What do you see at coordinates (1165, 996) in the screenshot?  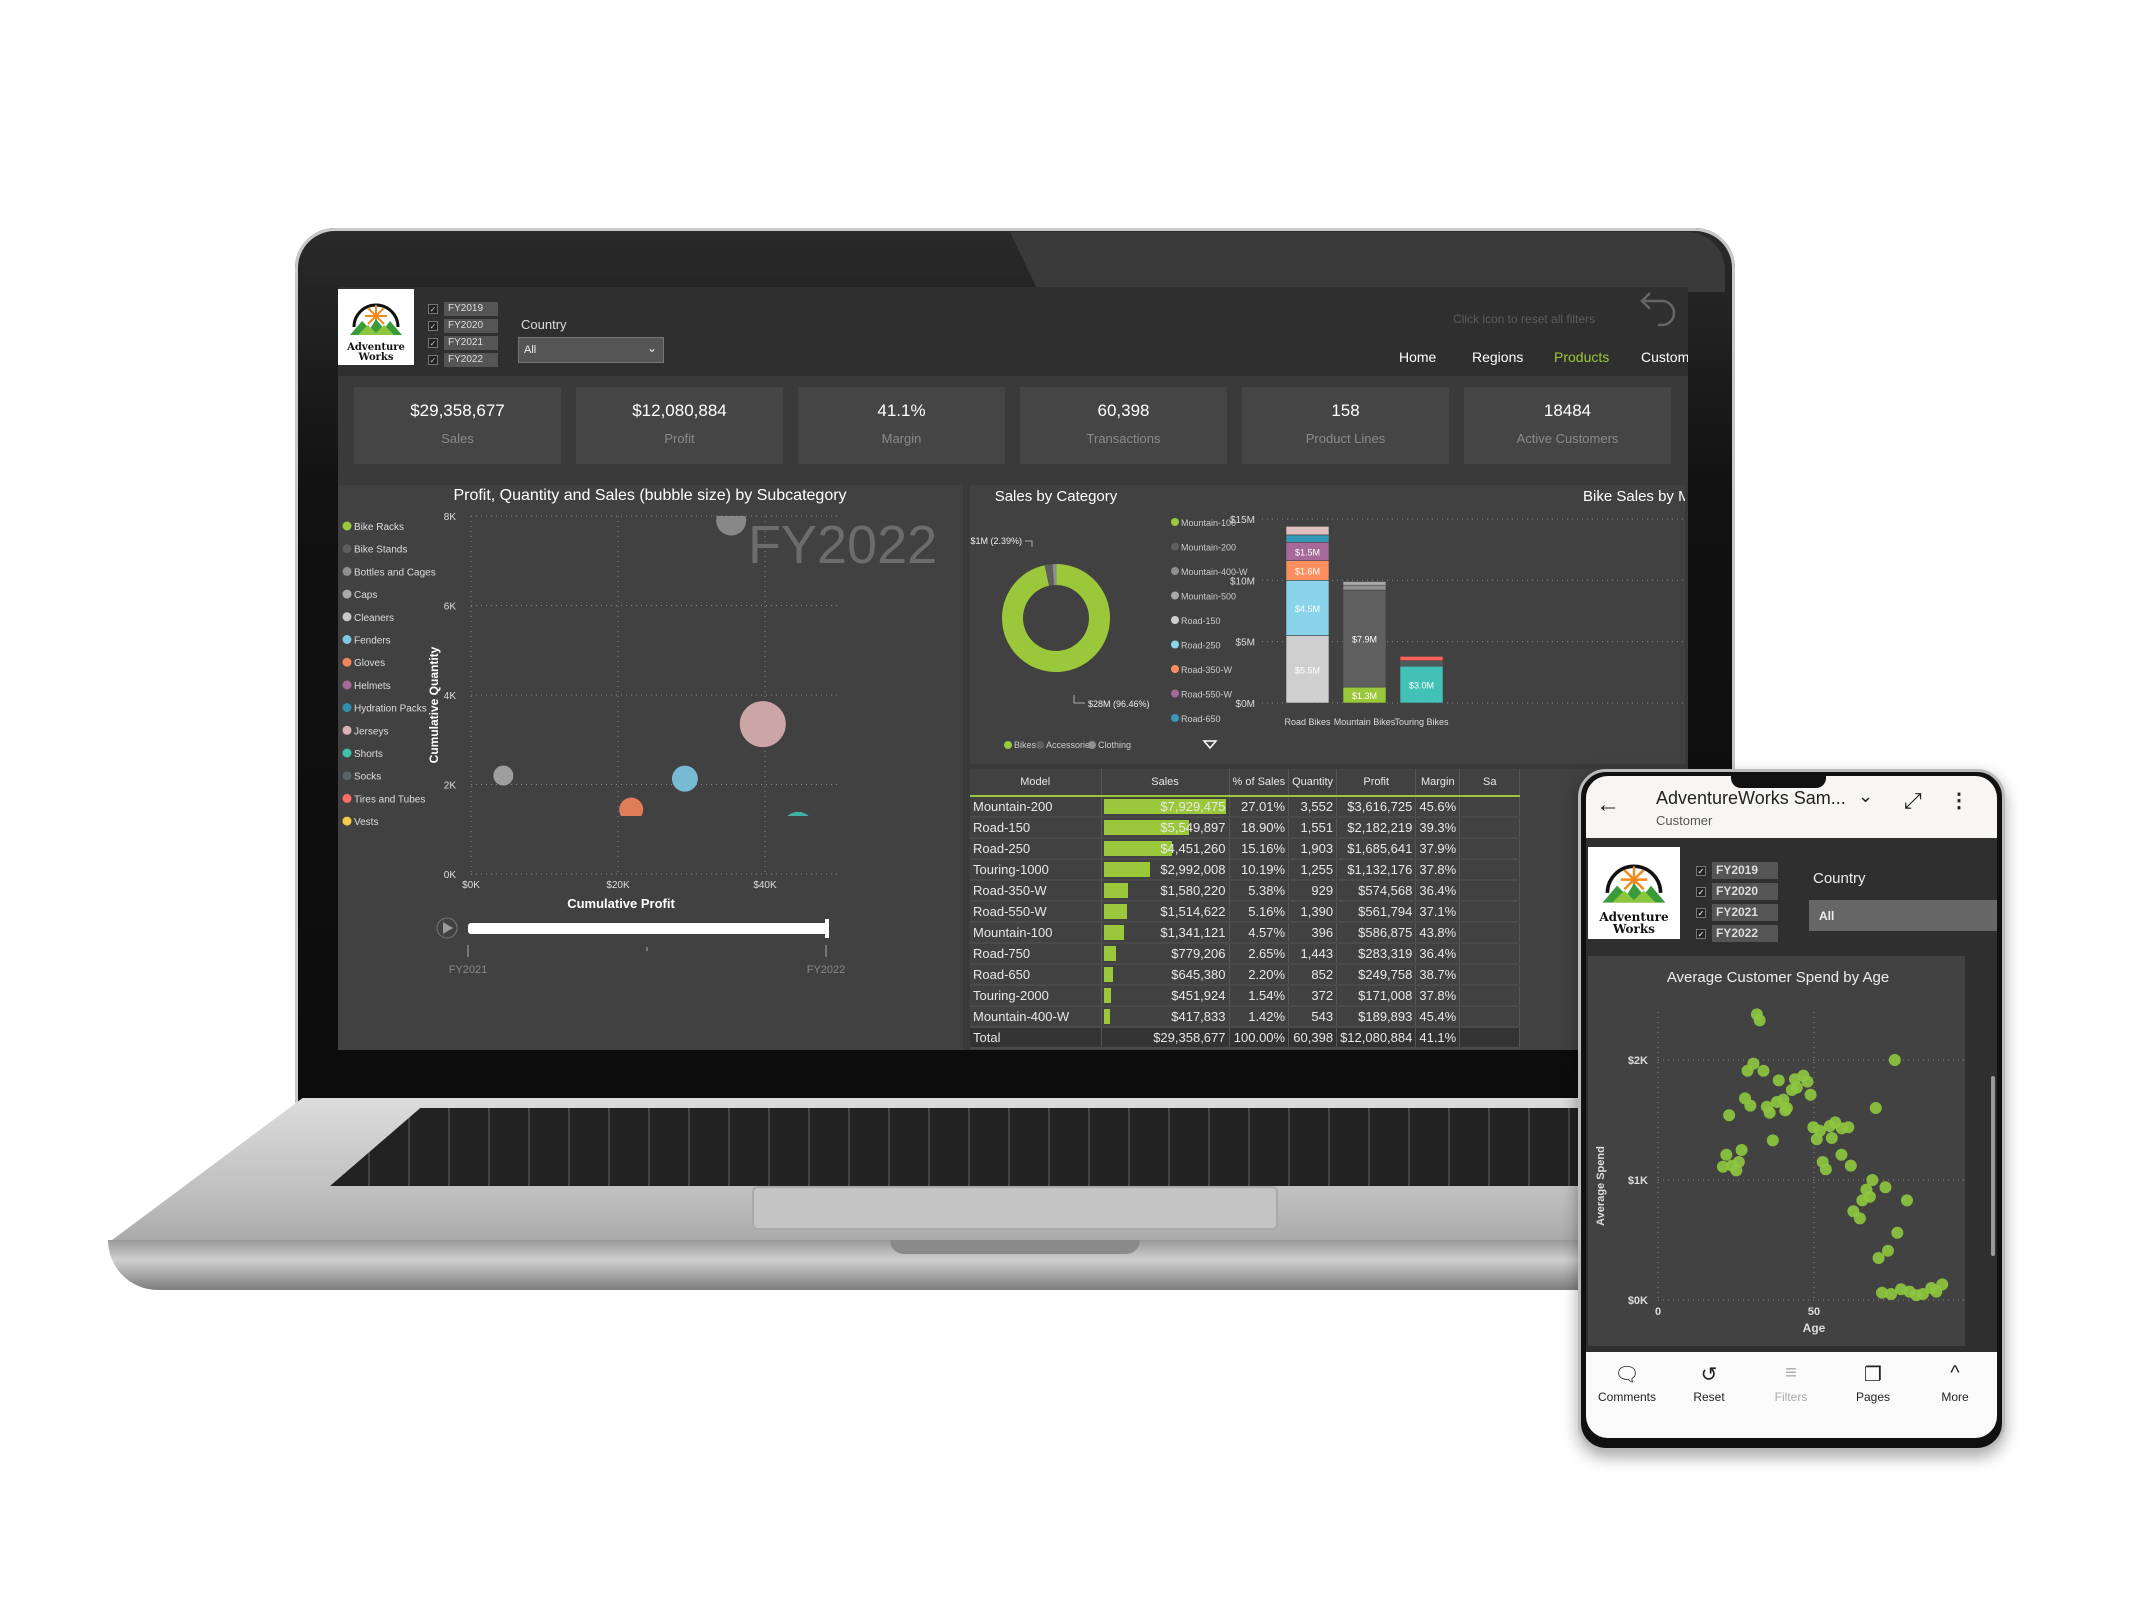 I see `cell-sales: $451,924` at bounding box center [1165, 996].